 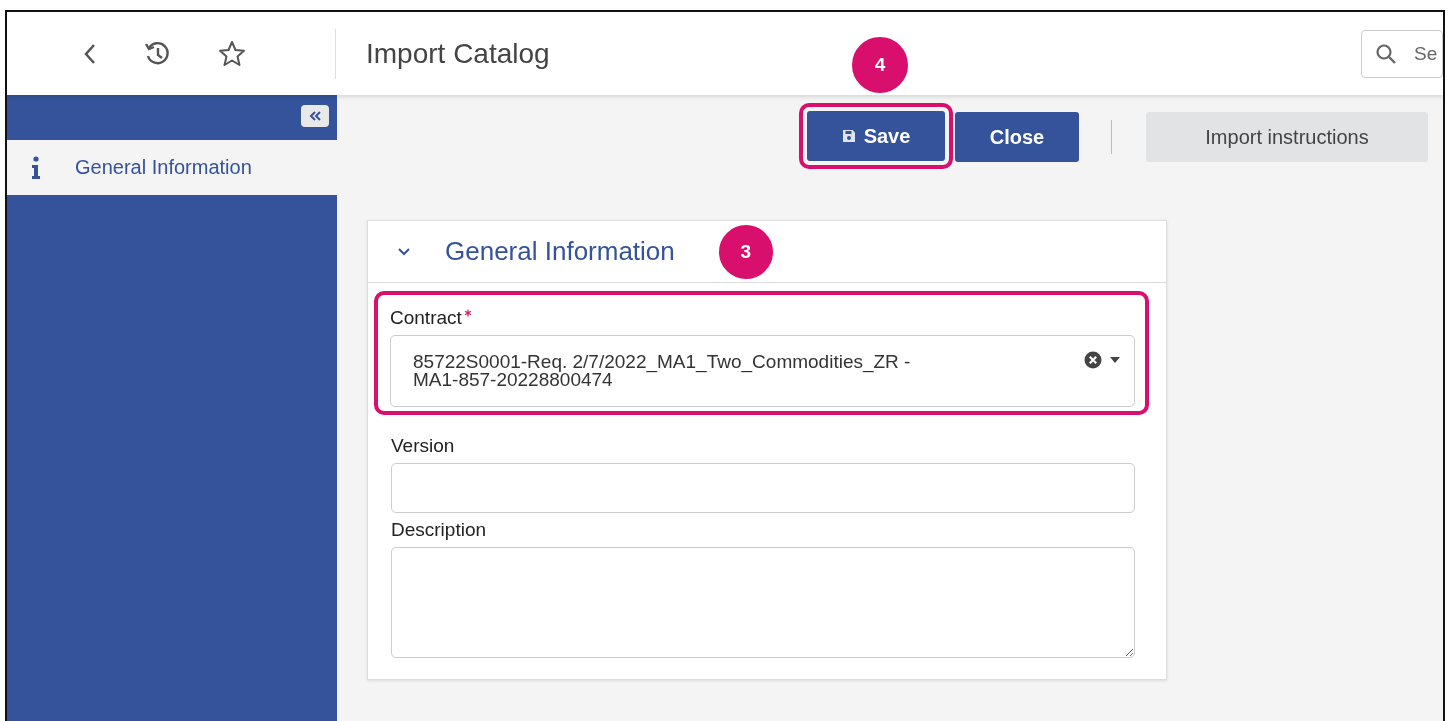 What do you see at coordinates (1386, 53) in the screenshot?
I see `search-icon` at bounding box center [1386, 53].